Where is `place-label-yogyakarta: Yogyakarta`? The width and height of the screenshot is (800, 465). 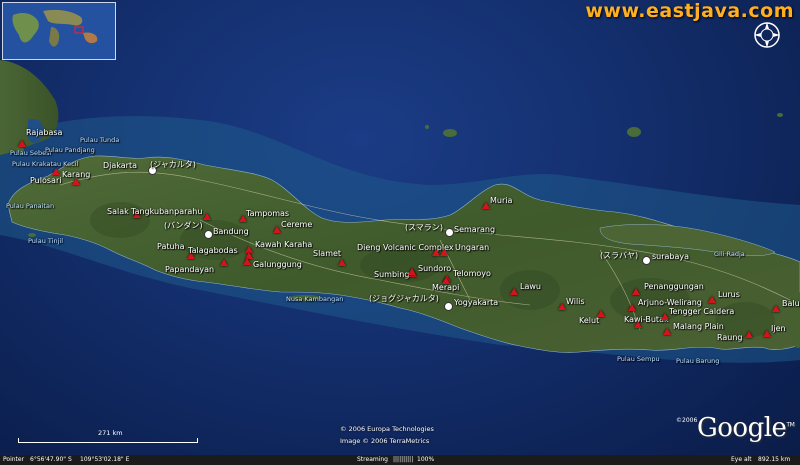
place-label-yogyakarta: Yogyakarta is located at coordinates (476, 302).